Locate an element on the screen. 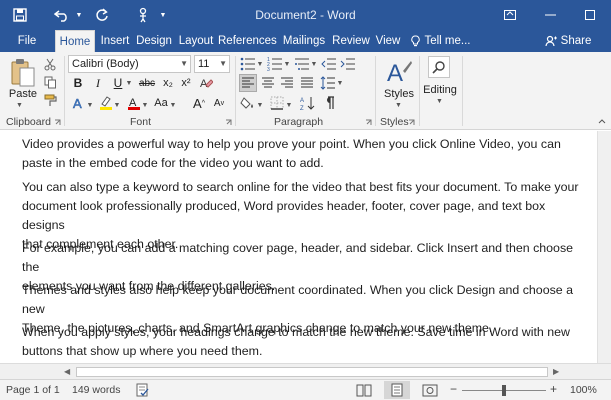  tab-references: References is located at coordinates (247, 41).